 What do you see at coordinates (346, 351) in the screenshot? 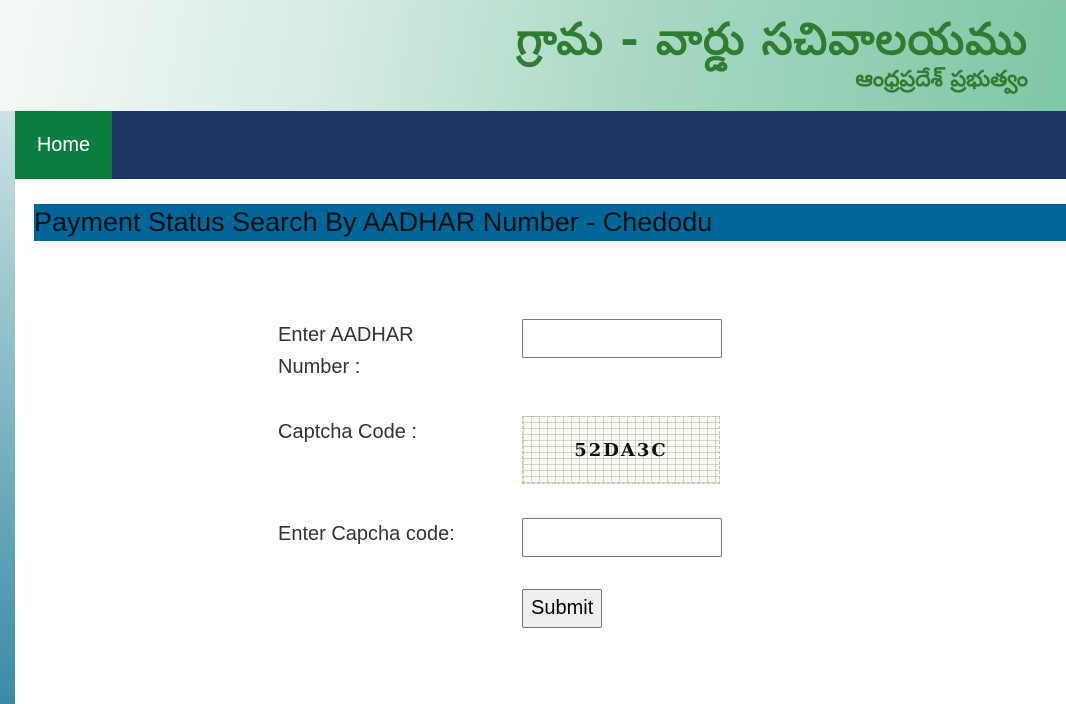
I see `aadhar-label: Enter AADHAR Number :` at bounding box center [346, 351].